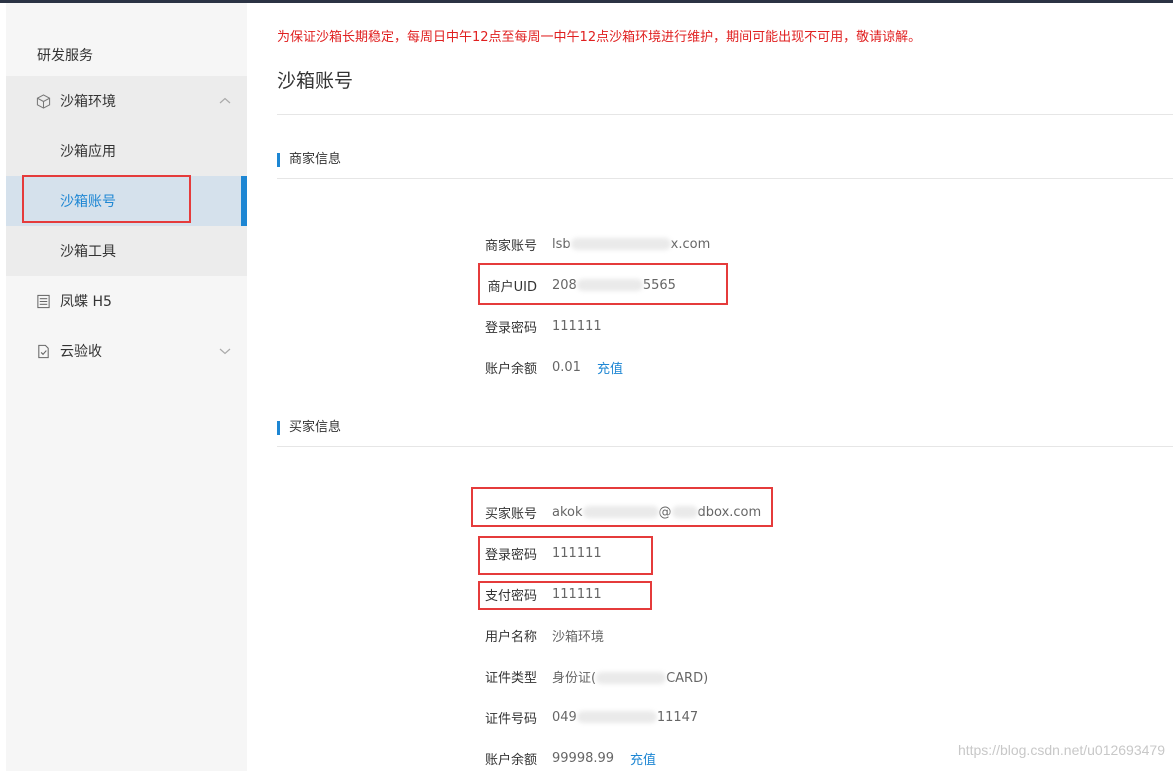 Image resolution: width=1173 pixels, height=771 pixels. Describe the element at coordinates (225, 351) in the screenshot. I see `chevron-down-icon` at that location.